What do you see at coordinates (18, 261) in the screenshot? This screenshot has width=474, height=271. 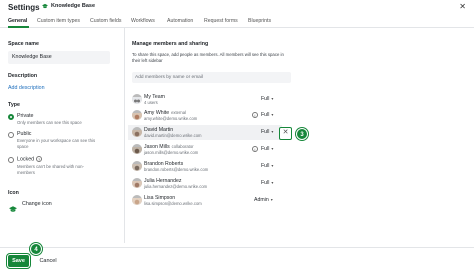 I see `save-button: Save` at bounding box center [18, 261].